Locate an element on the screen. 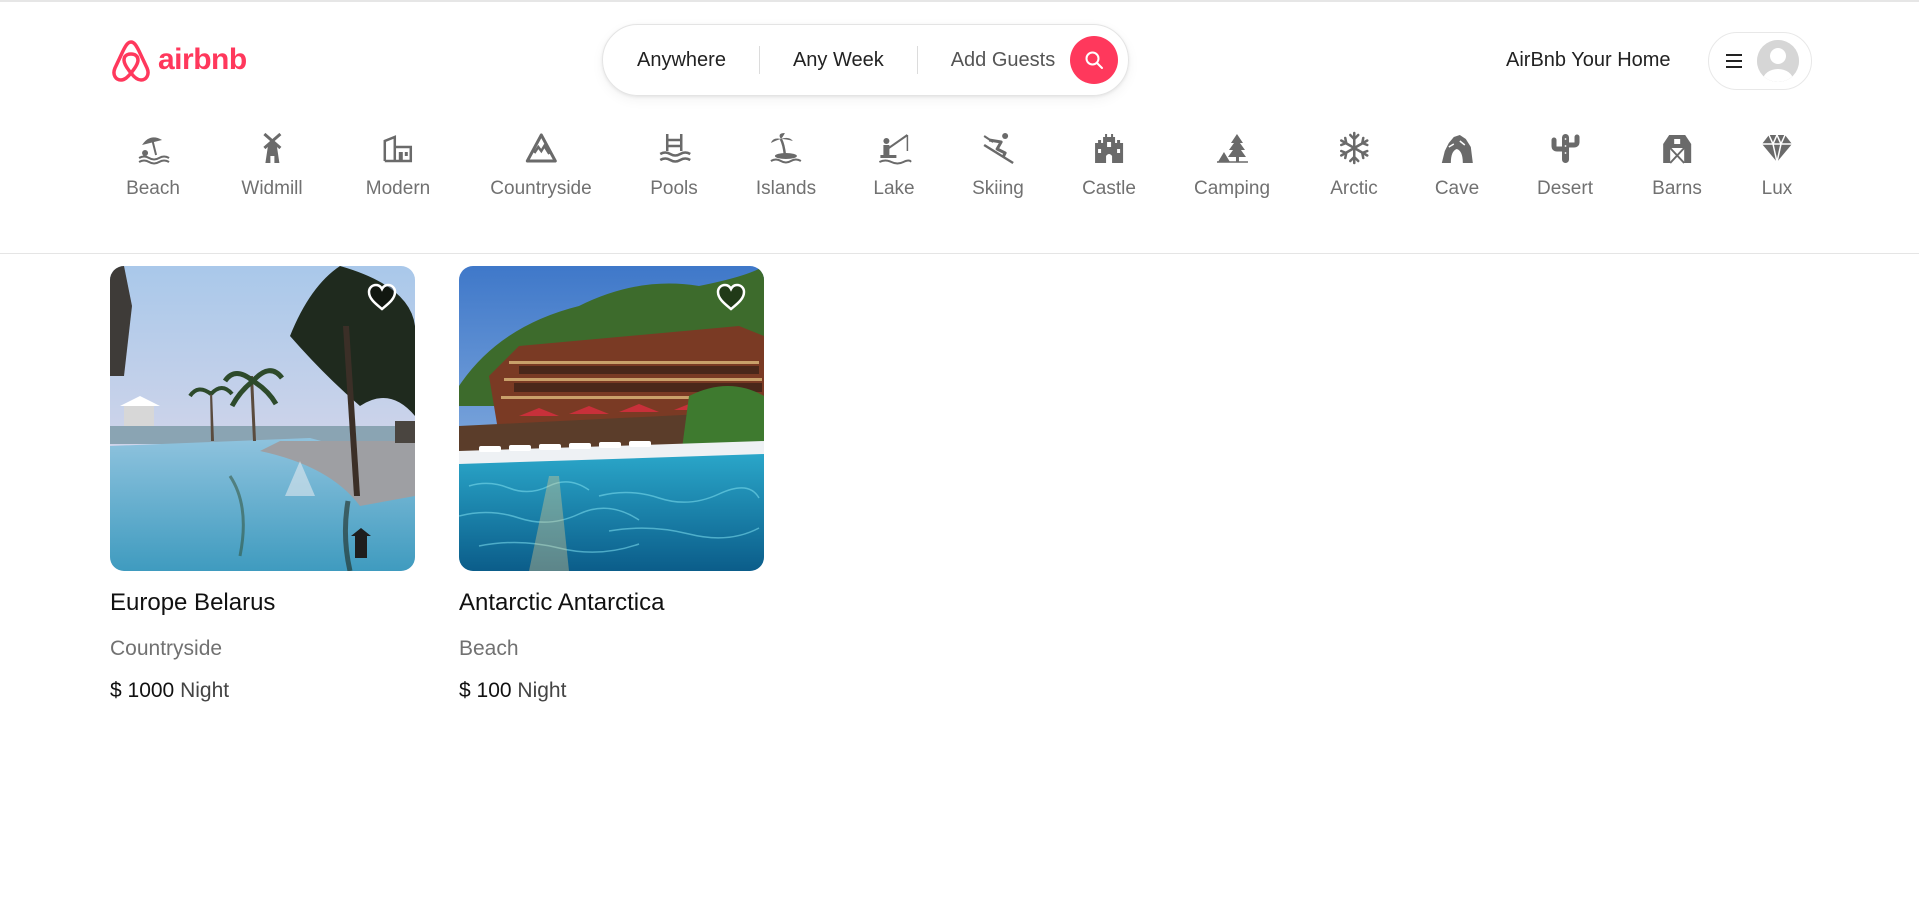 This screenshot has height=914, width=1919. cactus-icon is located at coordinates (1565, 148).